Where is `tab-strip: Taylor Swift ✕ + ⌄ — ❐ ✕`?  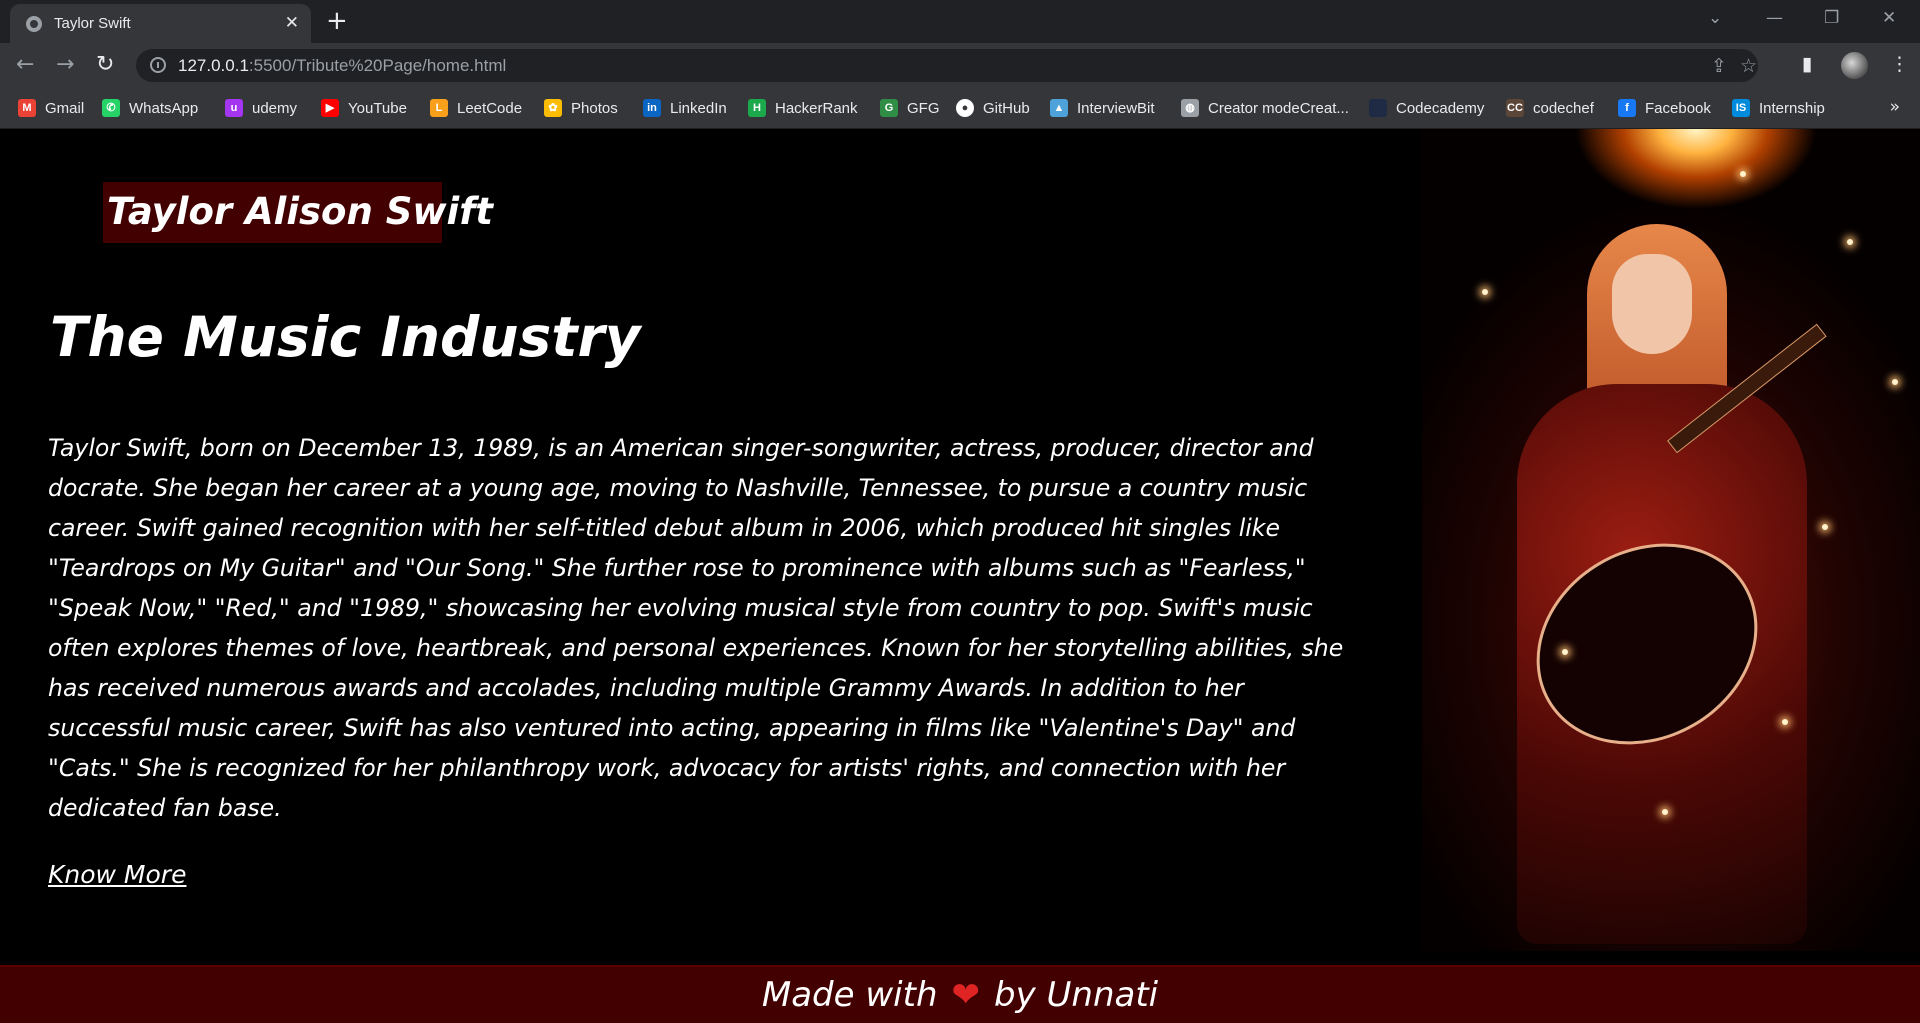 tab-strip: Taylor Swift ✕ + ⌄ — ❐ ✕ is located at coordinates (960, 21).